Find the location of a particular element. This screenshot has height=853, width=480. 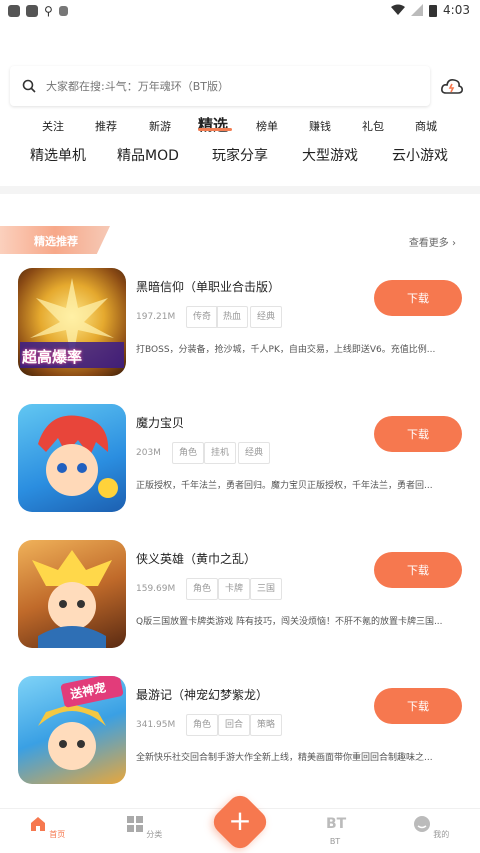

plus-icon: + is located at coordinates (240, 820).